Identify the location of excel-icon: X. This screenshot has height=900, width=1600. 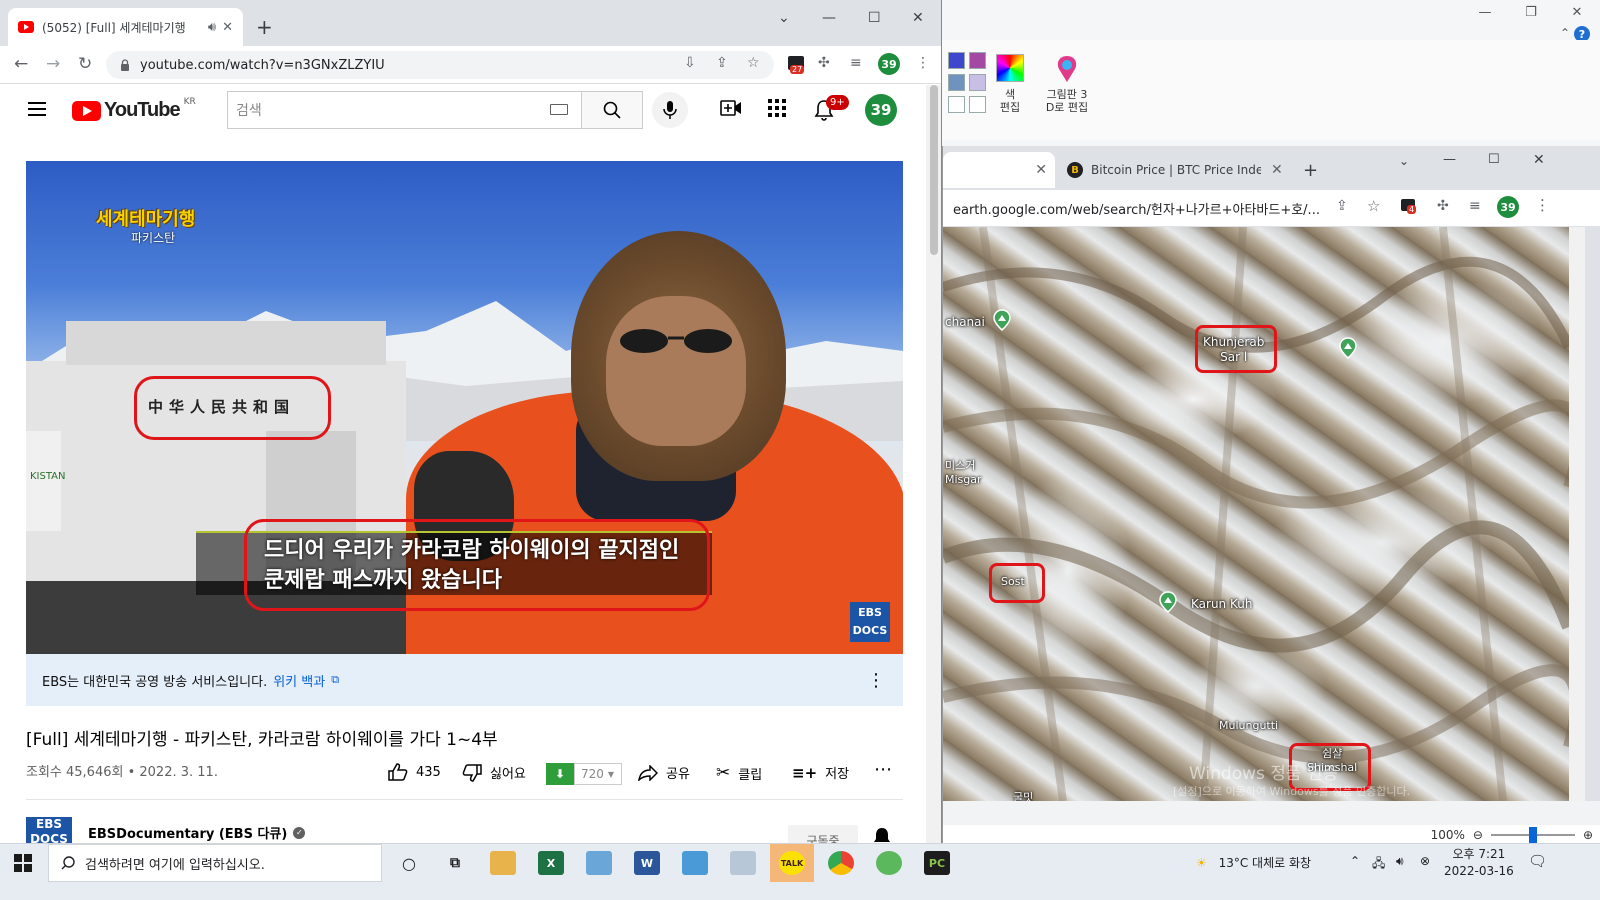
(551, 863).